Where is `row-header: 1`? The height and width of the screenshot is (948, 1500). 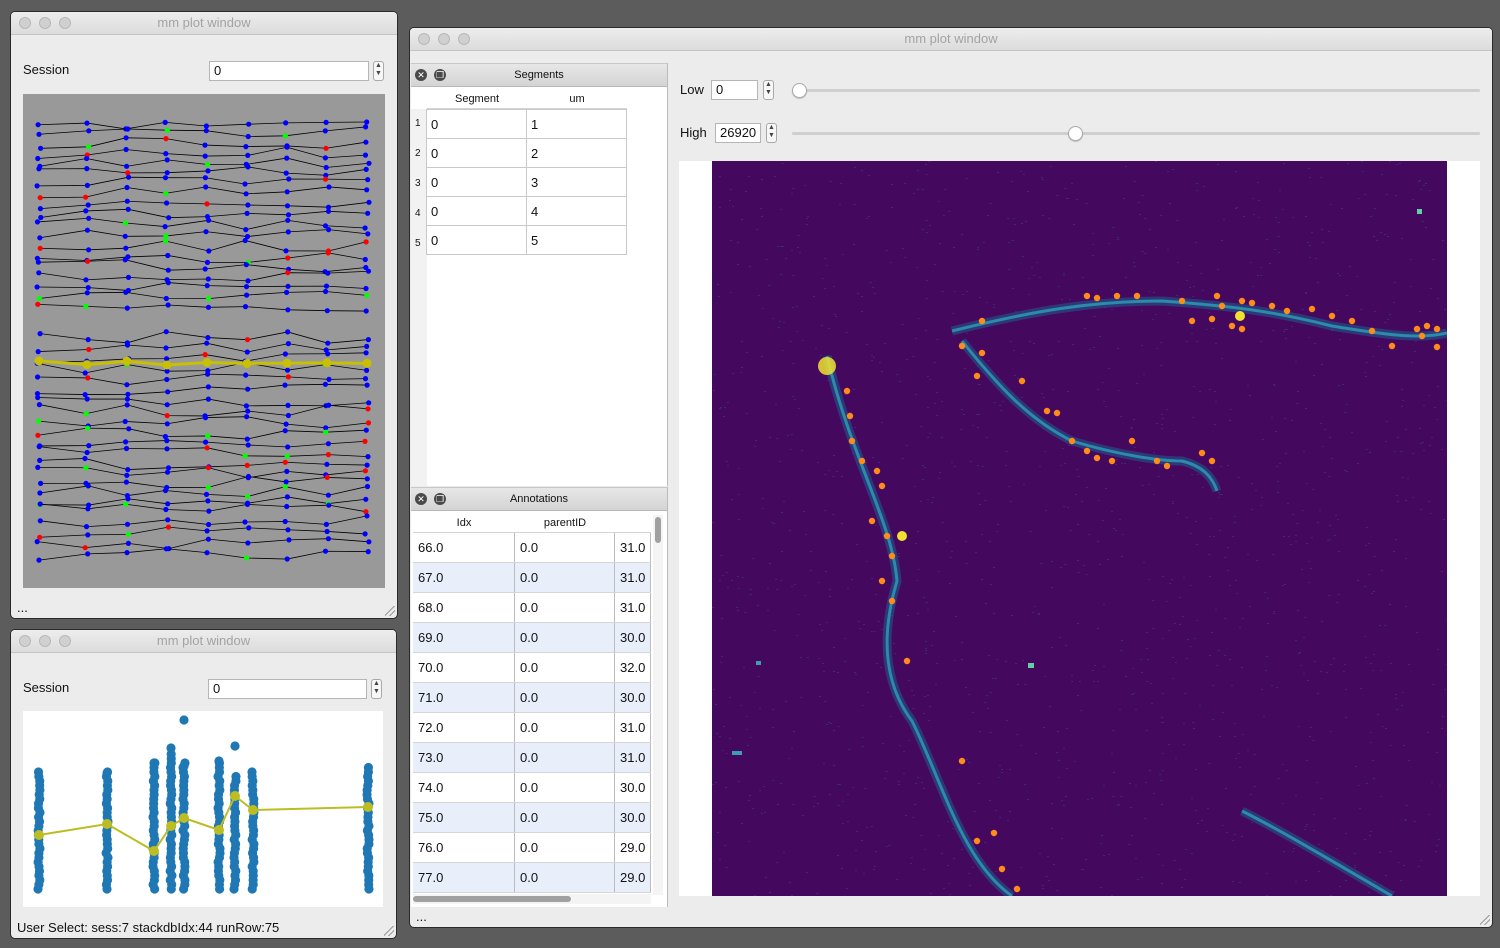 row-header: 1 is located at coordinates (419, 124).